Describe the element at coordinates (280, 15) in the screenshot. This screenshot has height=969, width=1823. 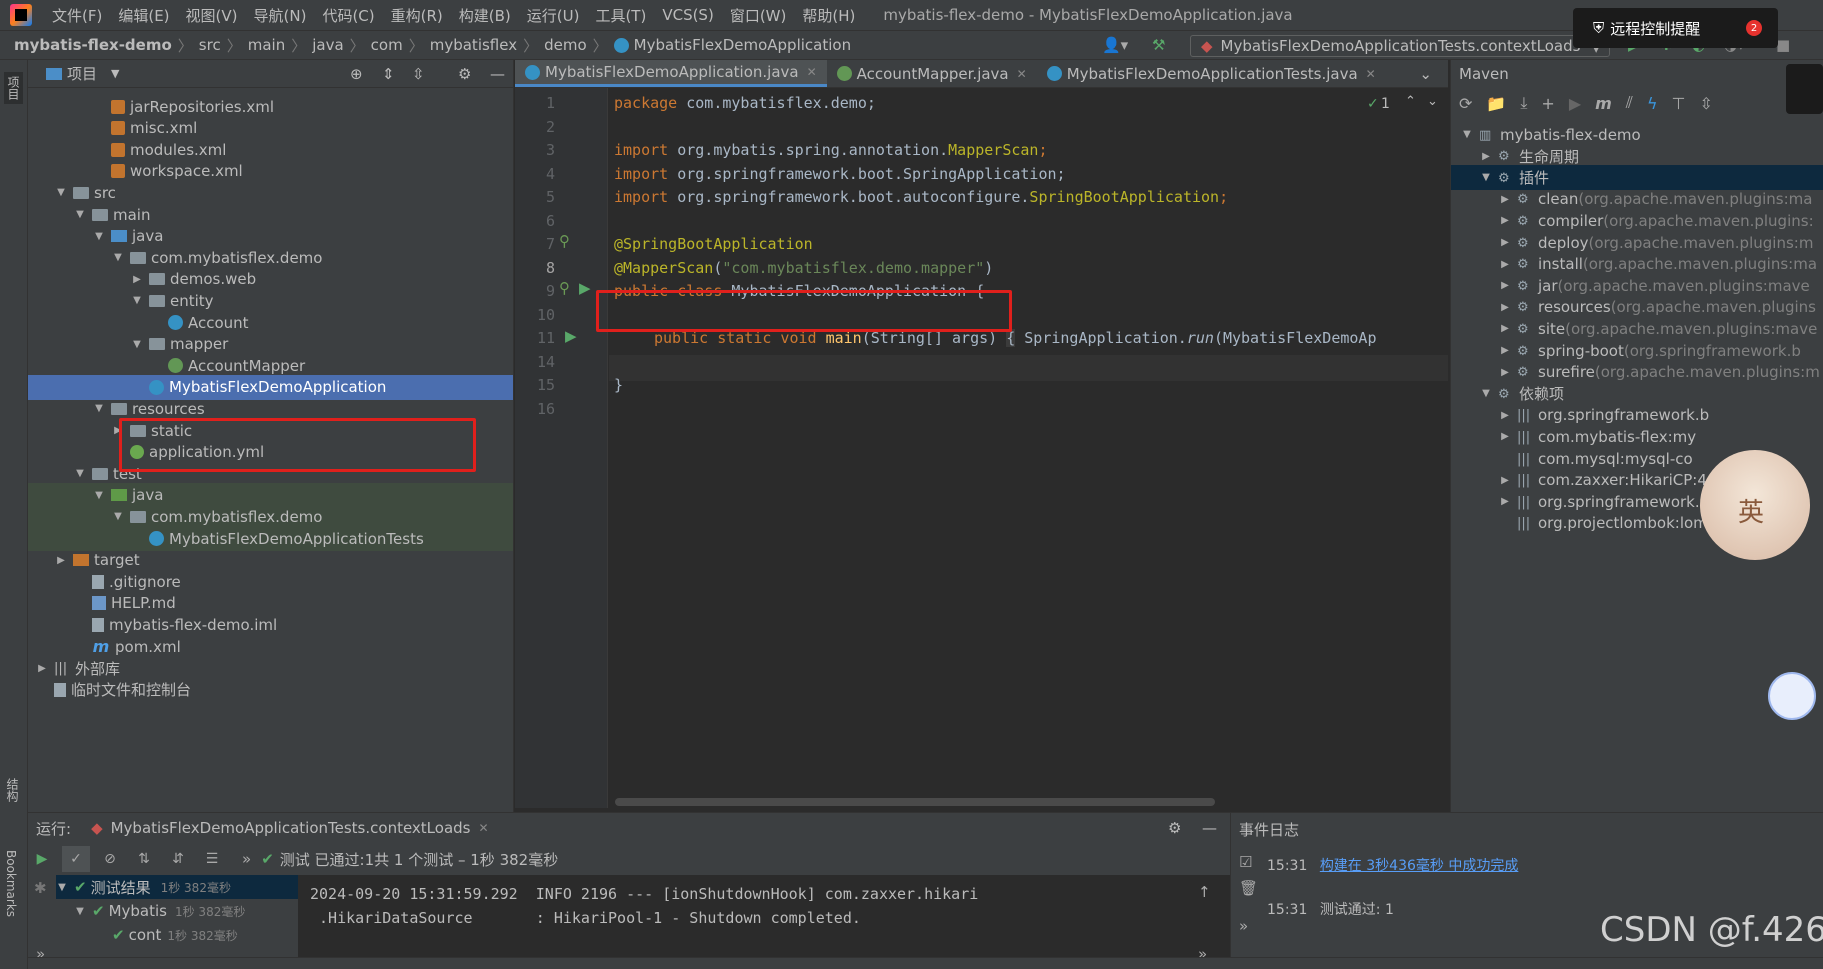
I see `menu-navigate: 导航(N)` at that location.